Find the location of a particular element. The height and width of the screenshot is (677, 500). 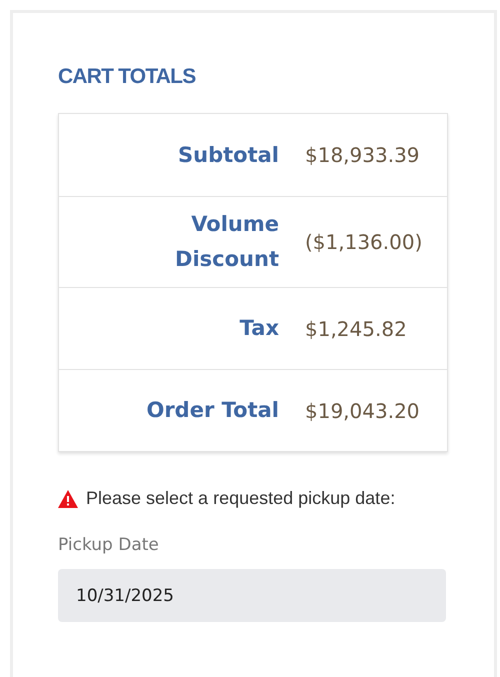

pickup-date-field: 10/31/2025 is located at coordinates (252, 595).